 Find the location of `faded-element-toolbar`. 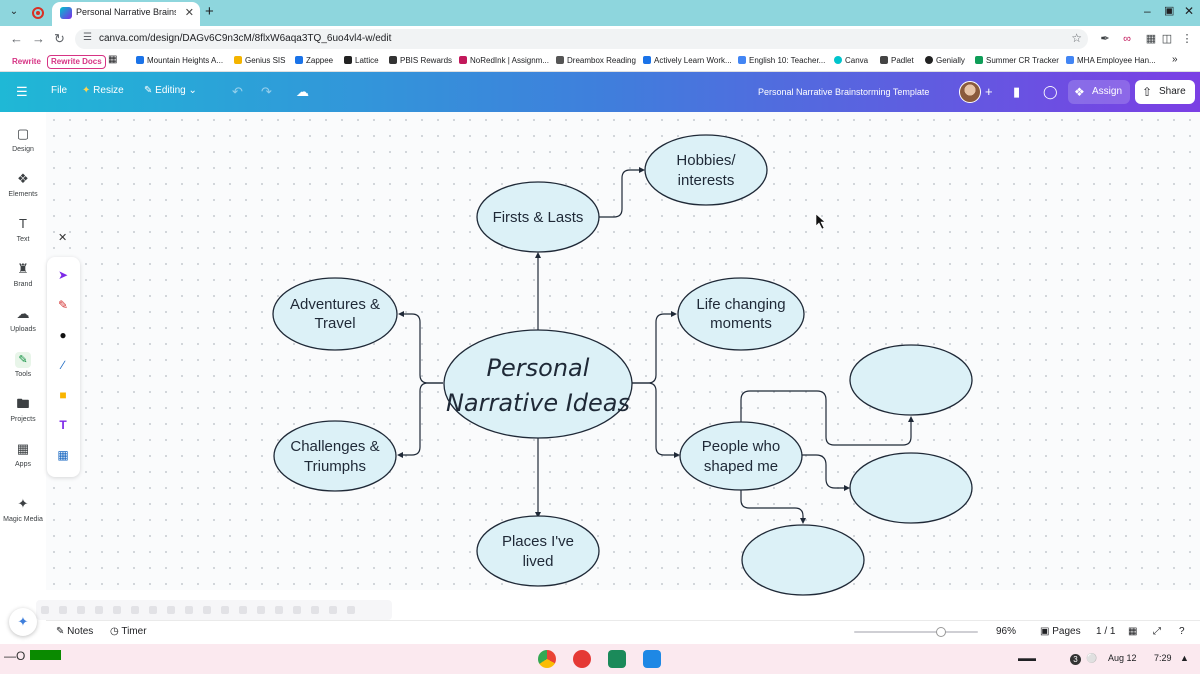

faded-element-toolbar is located at coordinates (214, 610).